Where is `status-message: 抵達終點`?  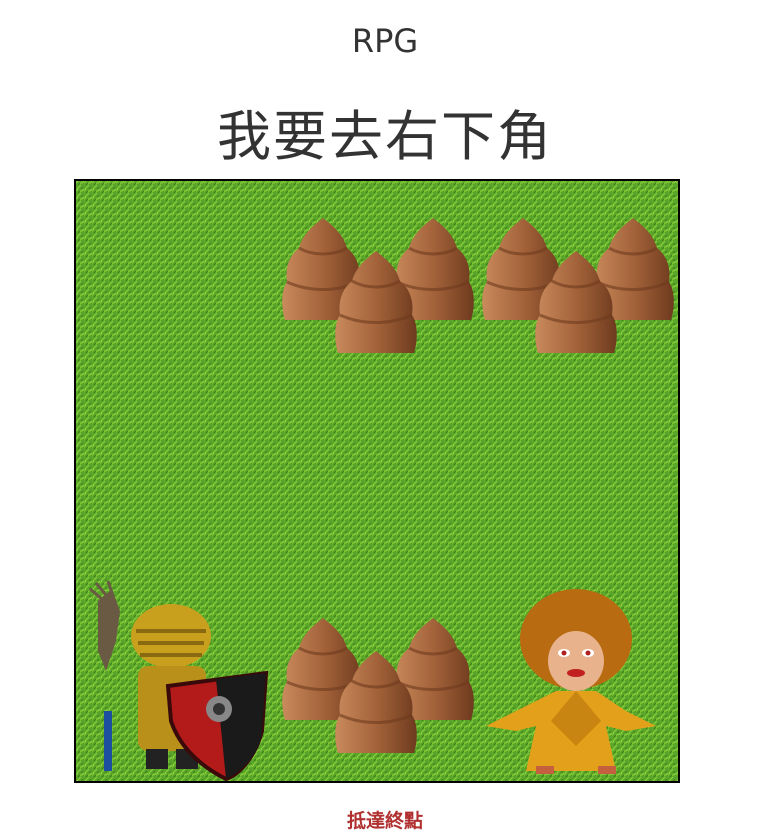
status-message: 抵達終點 is located at coordinates (384, 821).